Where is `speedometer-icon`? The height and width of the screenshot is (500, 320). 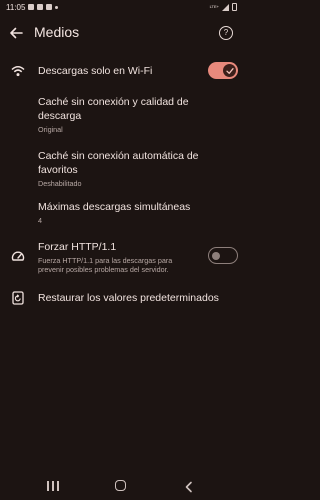
speedometer-icon is located at coordinates (18, 256).